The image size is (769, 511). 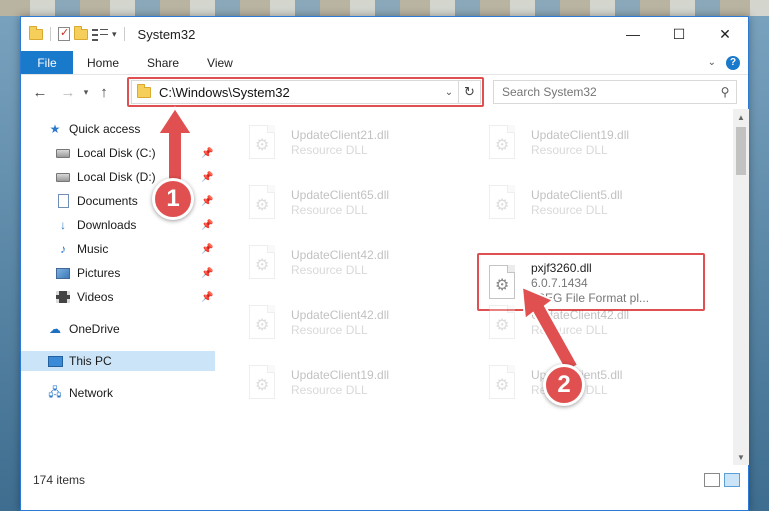 What do you see at coordinates (100, 34) in the screenshot?
I see `list-properties-icon` at bounding box center [100, 34].